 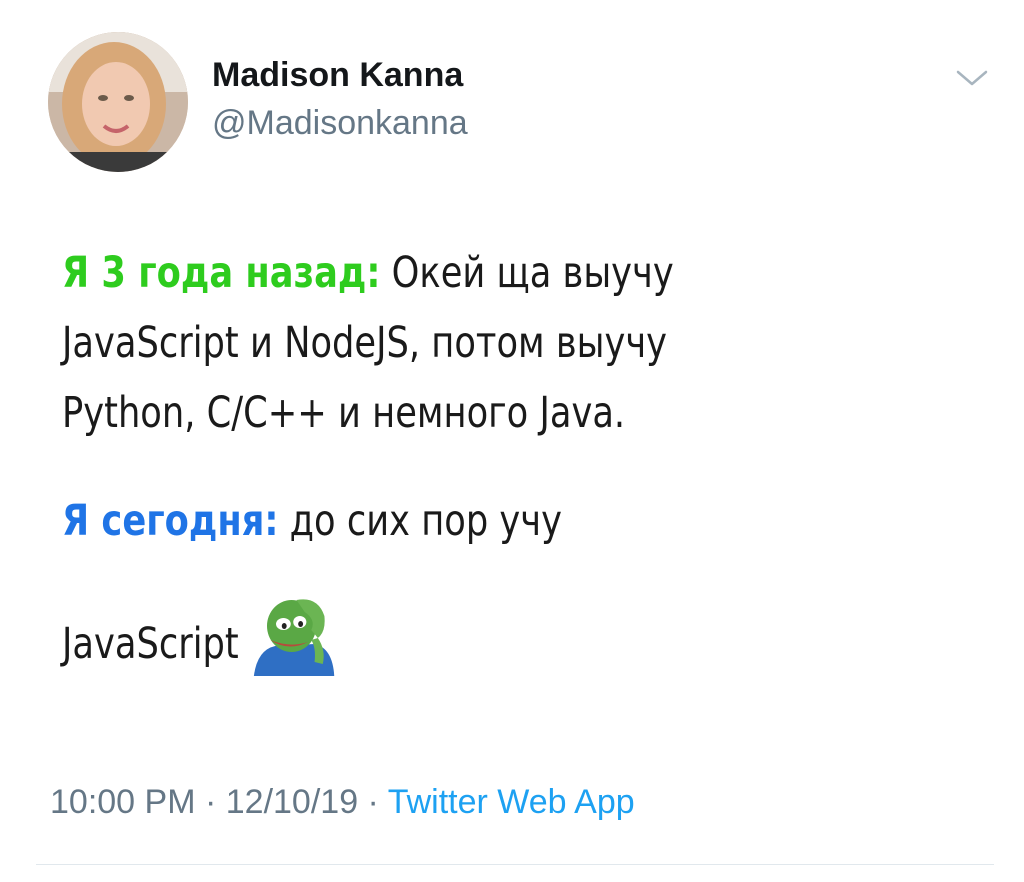 I want to click on tweet-lead-today: Я сегодня:, so click(x=170, y=521).